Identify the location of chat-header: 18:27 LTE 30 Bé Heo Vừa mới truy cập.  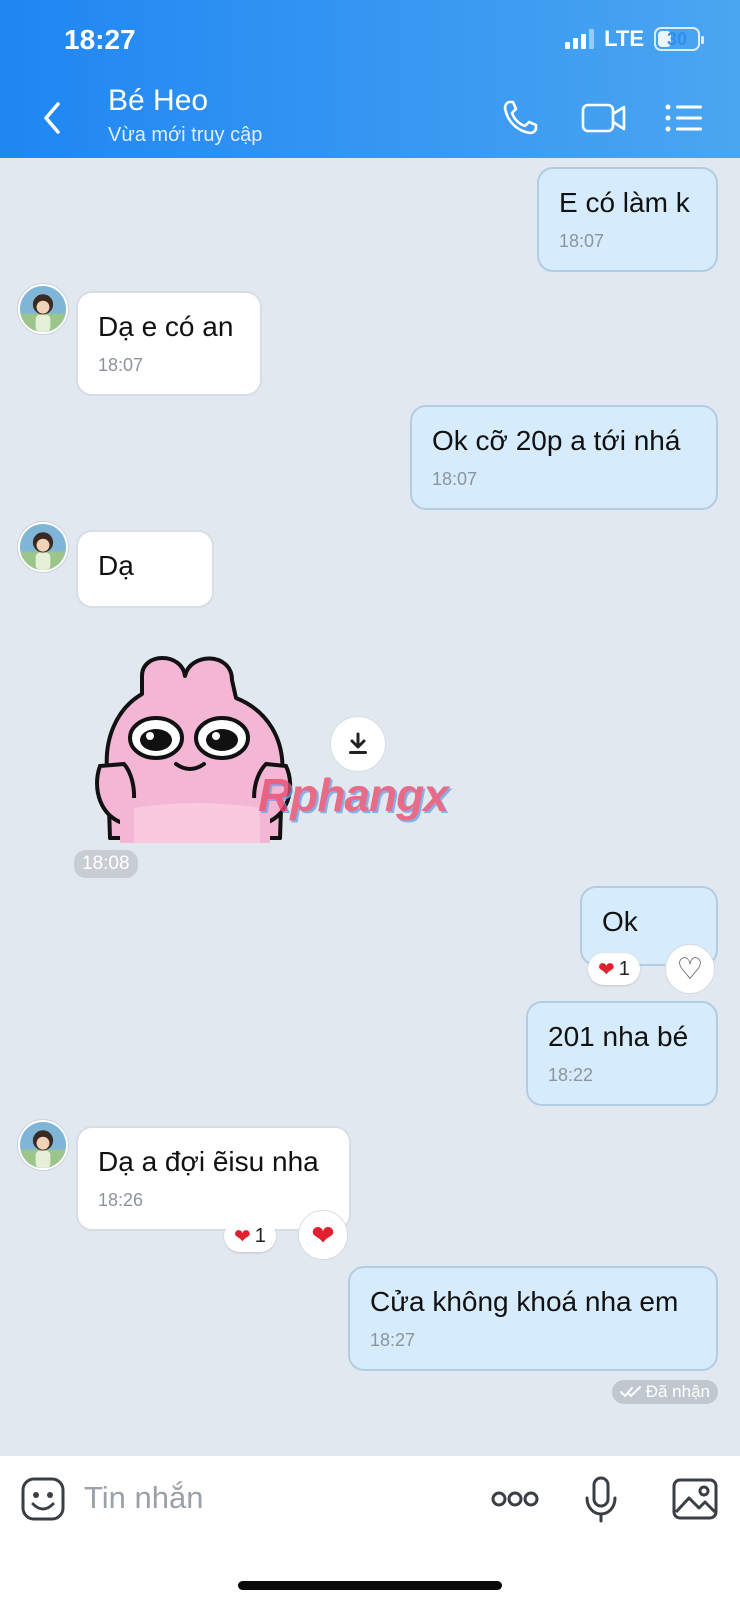
(370, 79).